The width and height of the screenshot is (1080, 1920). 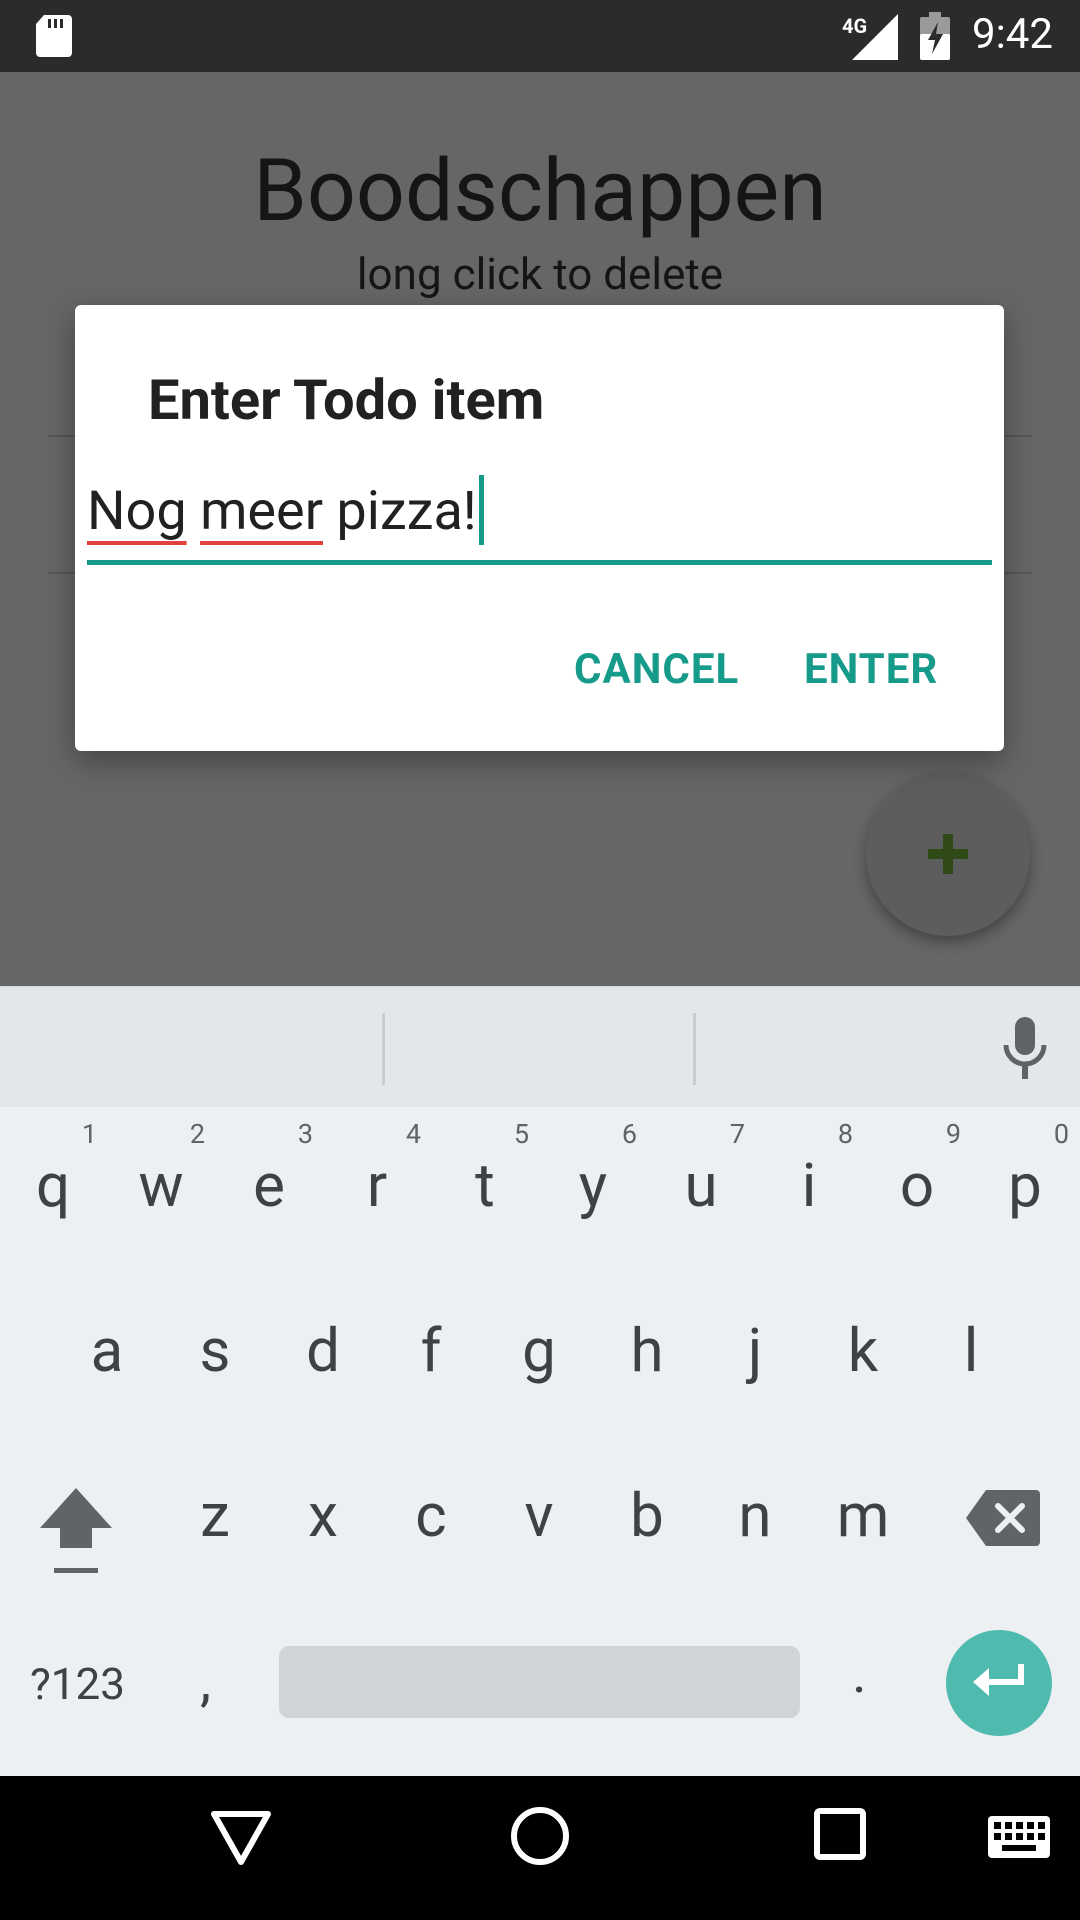 What do you see at coordinates (89, 1134) in the screenshot?
I see `key-hint: 1` at bounding box center [89, 1134].